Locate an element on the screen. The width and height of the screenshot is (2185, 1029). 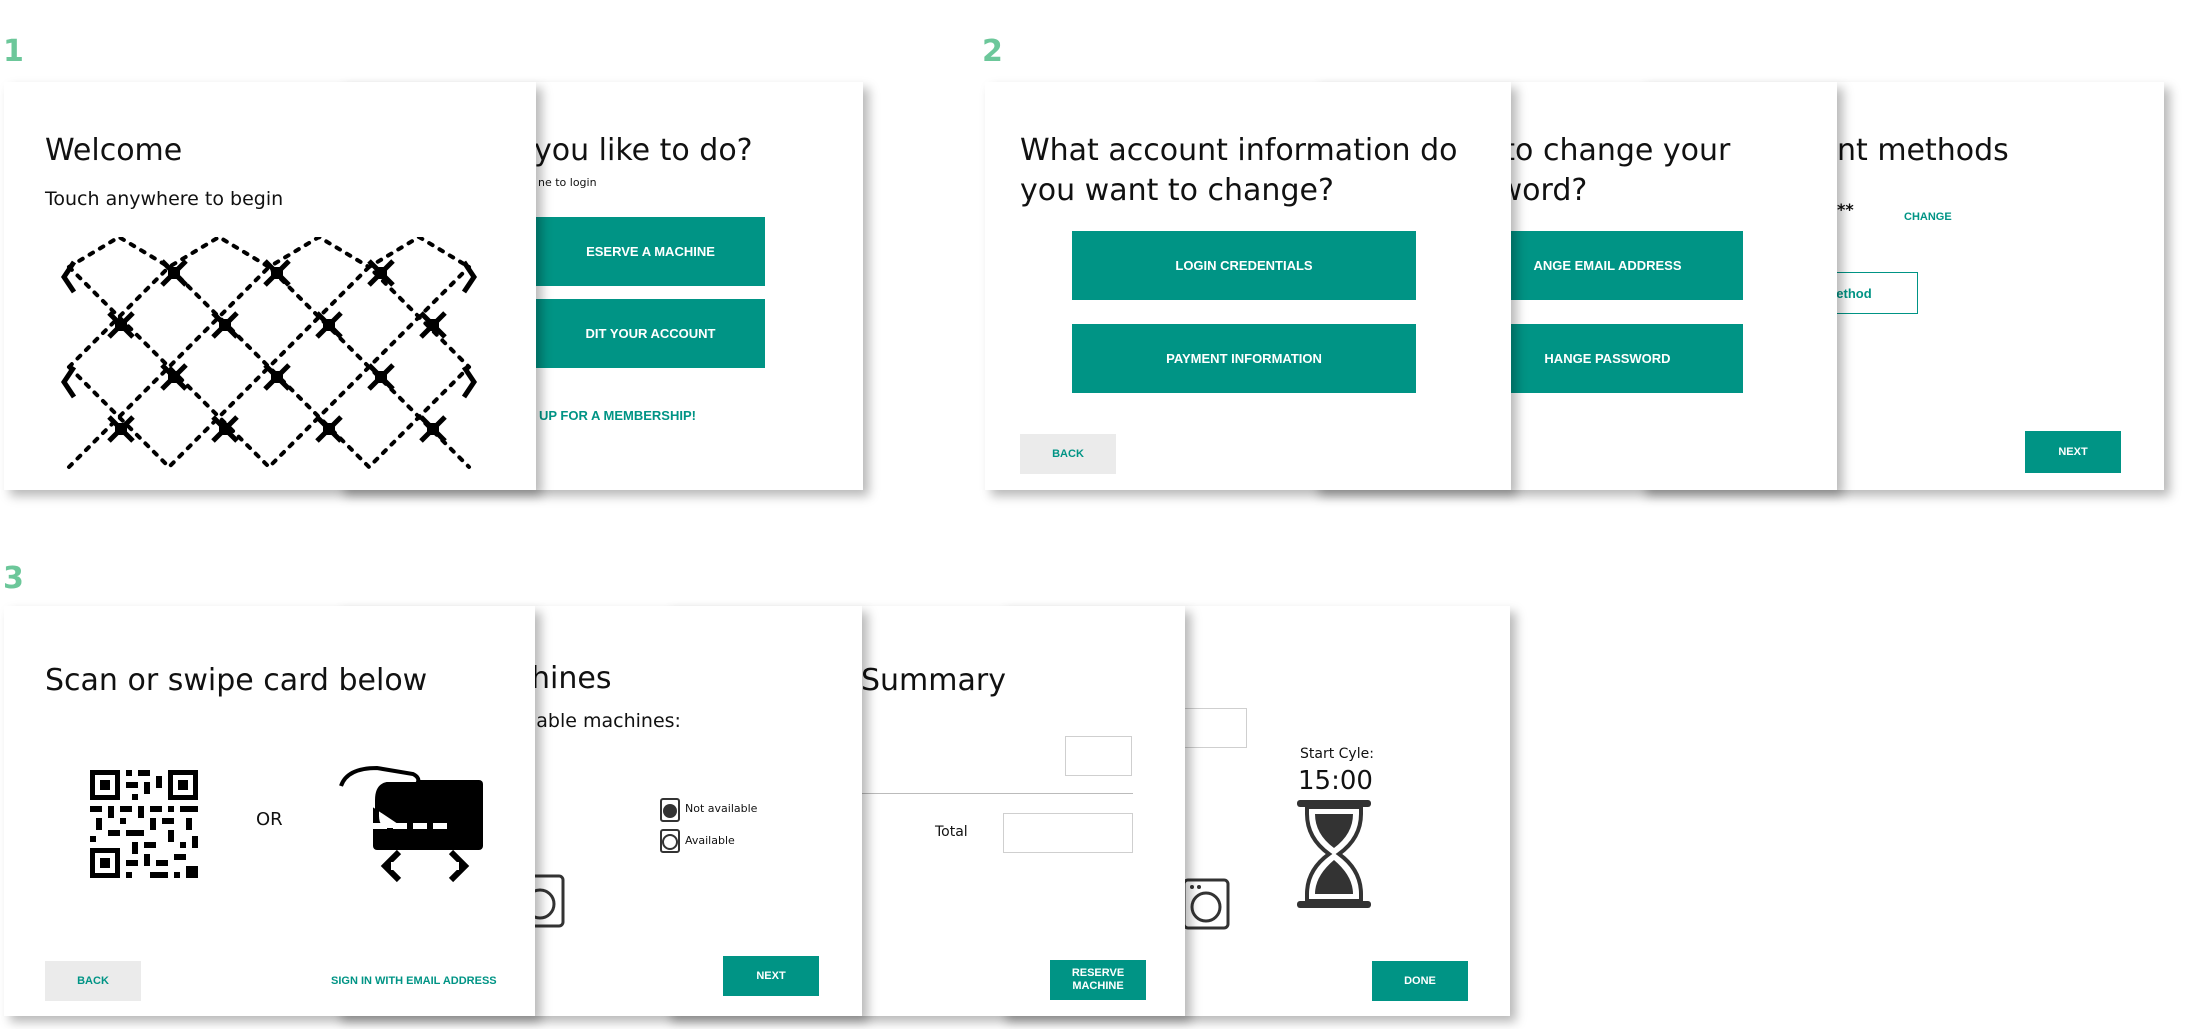
card-swipe-icon is located at coordinates (411, 824).